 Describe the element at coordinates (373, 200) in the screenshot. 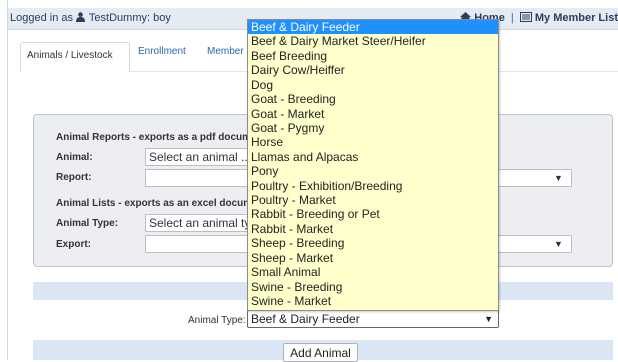

I see `dropdown-option: Poultry - Market` at that location.